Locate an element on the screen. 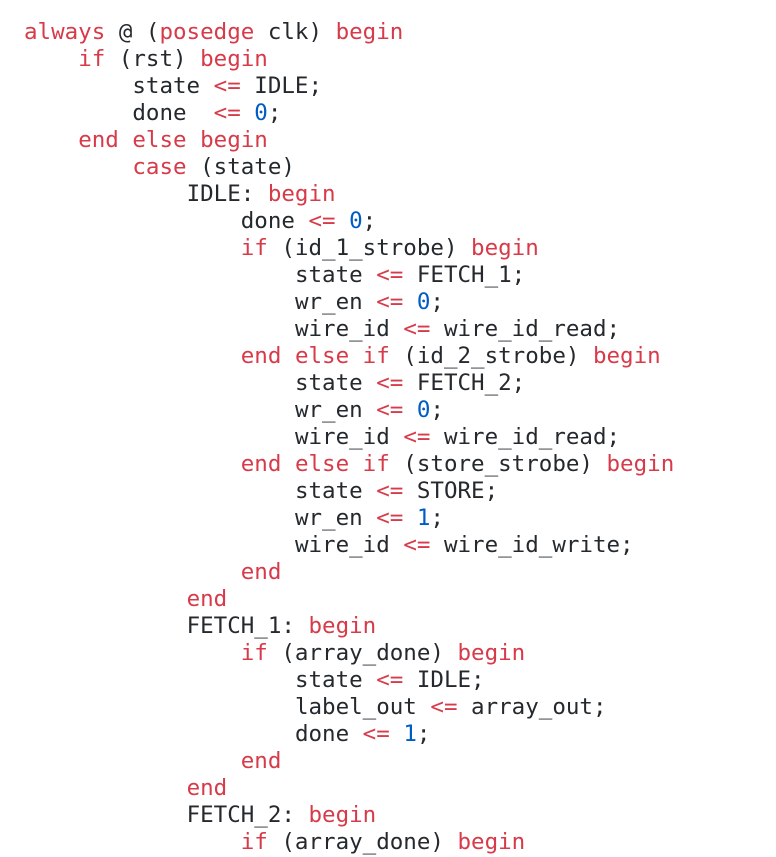 This screenshot has width=776, height=857. code-line: end else if (id_2_strobe) begin is located at coordinates (342, 356).